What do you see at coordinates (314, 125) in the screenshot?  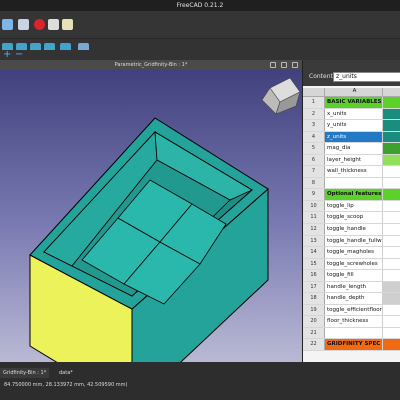 I see `row-header: 3` at bounding box center [314, 125].